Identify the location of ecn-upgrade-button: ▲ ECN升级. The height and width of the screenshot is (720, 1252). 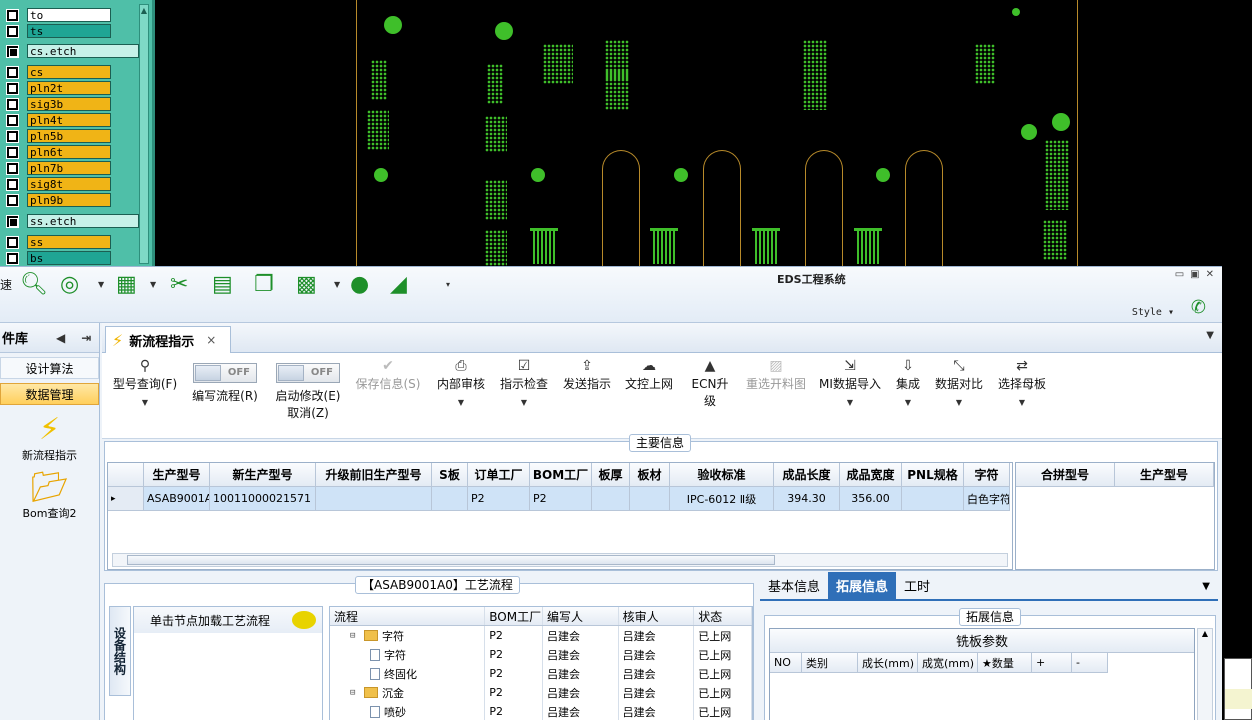
(710, 383).